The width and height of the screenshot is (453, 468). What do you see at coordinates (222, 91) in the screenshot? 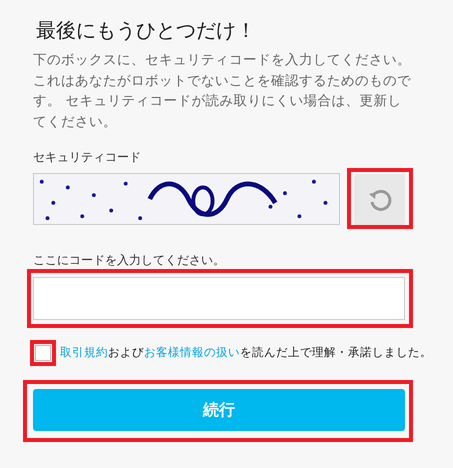
I see `instructions-text: 下のボックスに、セキュリティコードを入力してください。これはあなたがロボットでないことを確認するためのものです。 セキュリティコードが読み取りにくい場合は、更新してください。` at bounding box center [222, 91].